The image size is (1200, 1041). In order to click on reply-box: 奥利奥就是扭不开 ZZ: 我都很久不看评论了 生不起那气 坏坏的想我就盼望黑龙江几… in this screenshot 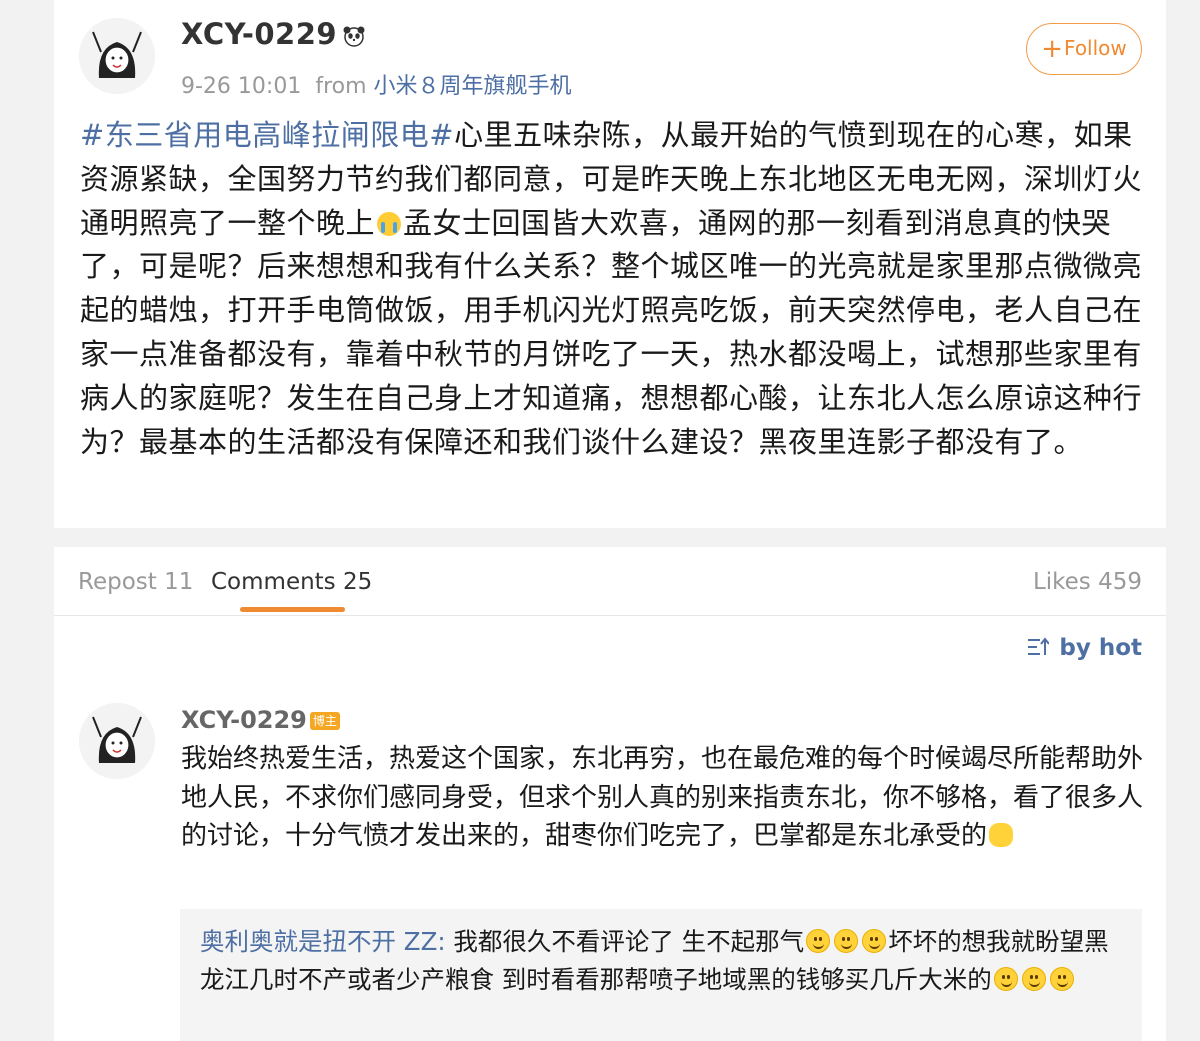, I will do `click(661, 975)`.